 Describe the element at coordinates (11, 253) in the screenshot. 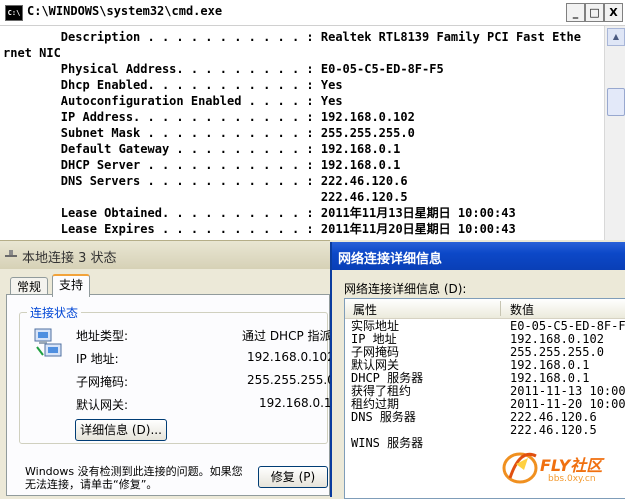

I see `network-connection-icon` at that location.